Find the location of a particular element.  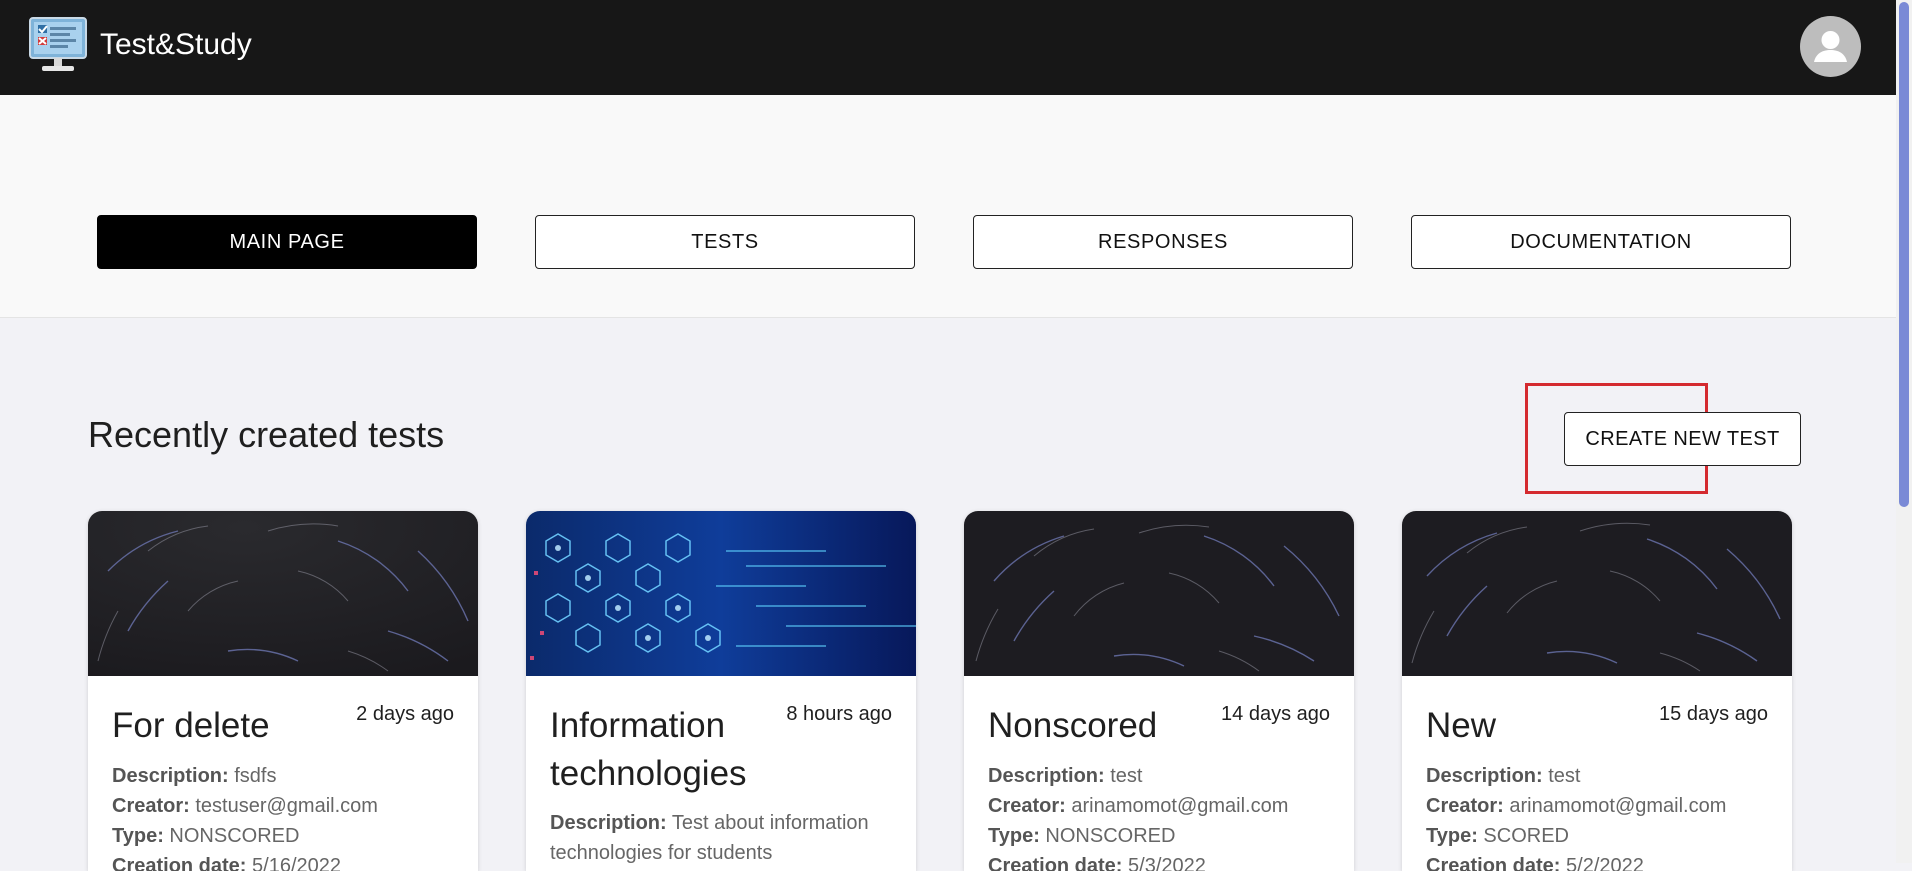

creator-value: testuser@gmail.com is located at coordinates (286, 806).